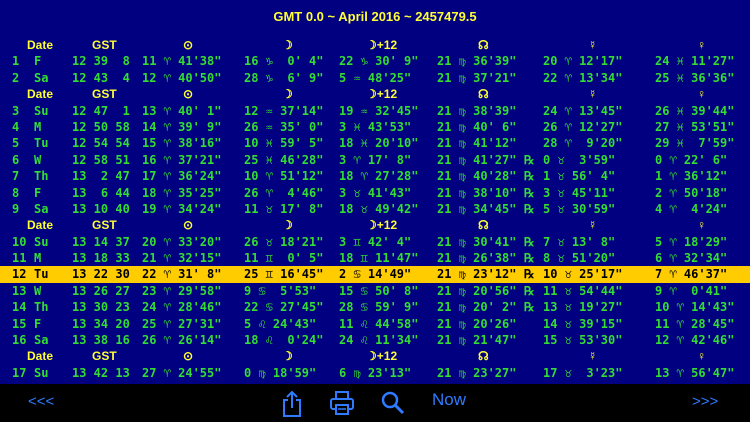 This screenshot has width=750, height=422. I want to click on moon-position: 11 ♉ 17' 8", so click(284, 208).